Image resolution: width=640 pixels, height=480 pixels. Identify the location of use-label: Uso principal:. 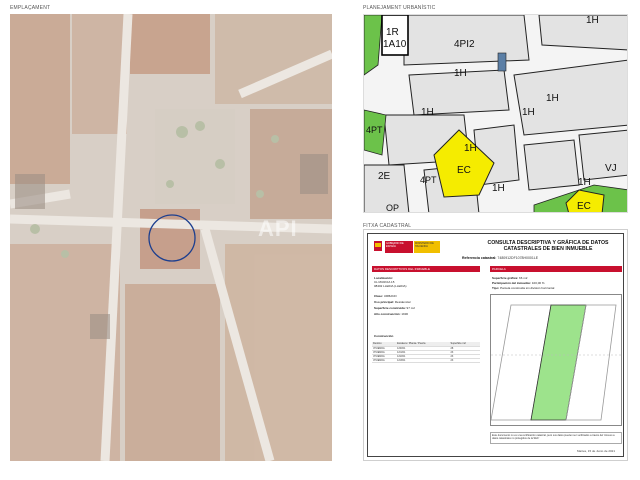
(384, 302).